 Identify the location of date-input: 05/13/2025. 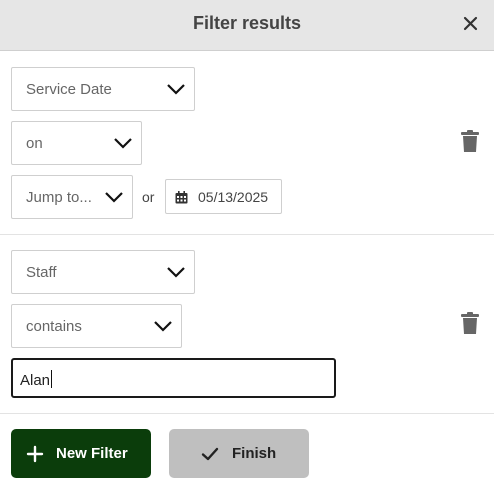
(223, 196).